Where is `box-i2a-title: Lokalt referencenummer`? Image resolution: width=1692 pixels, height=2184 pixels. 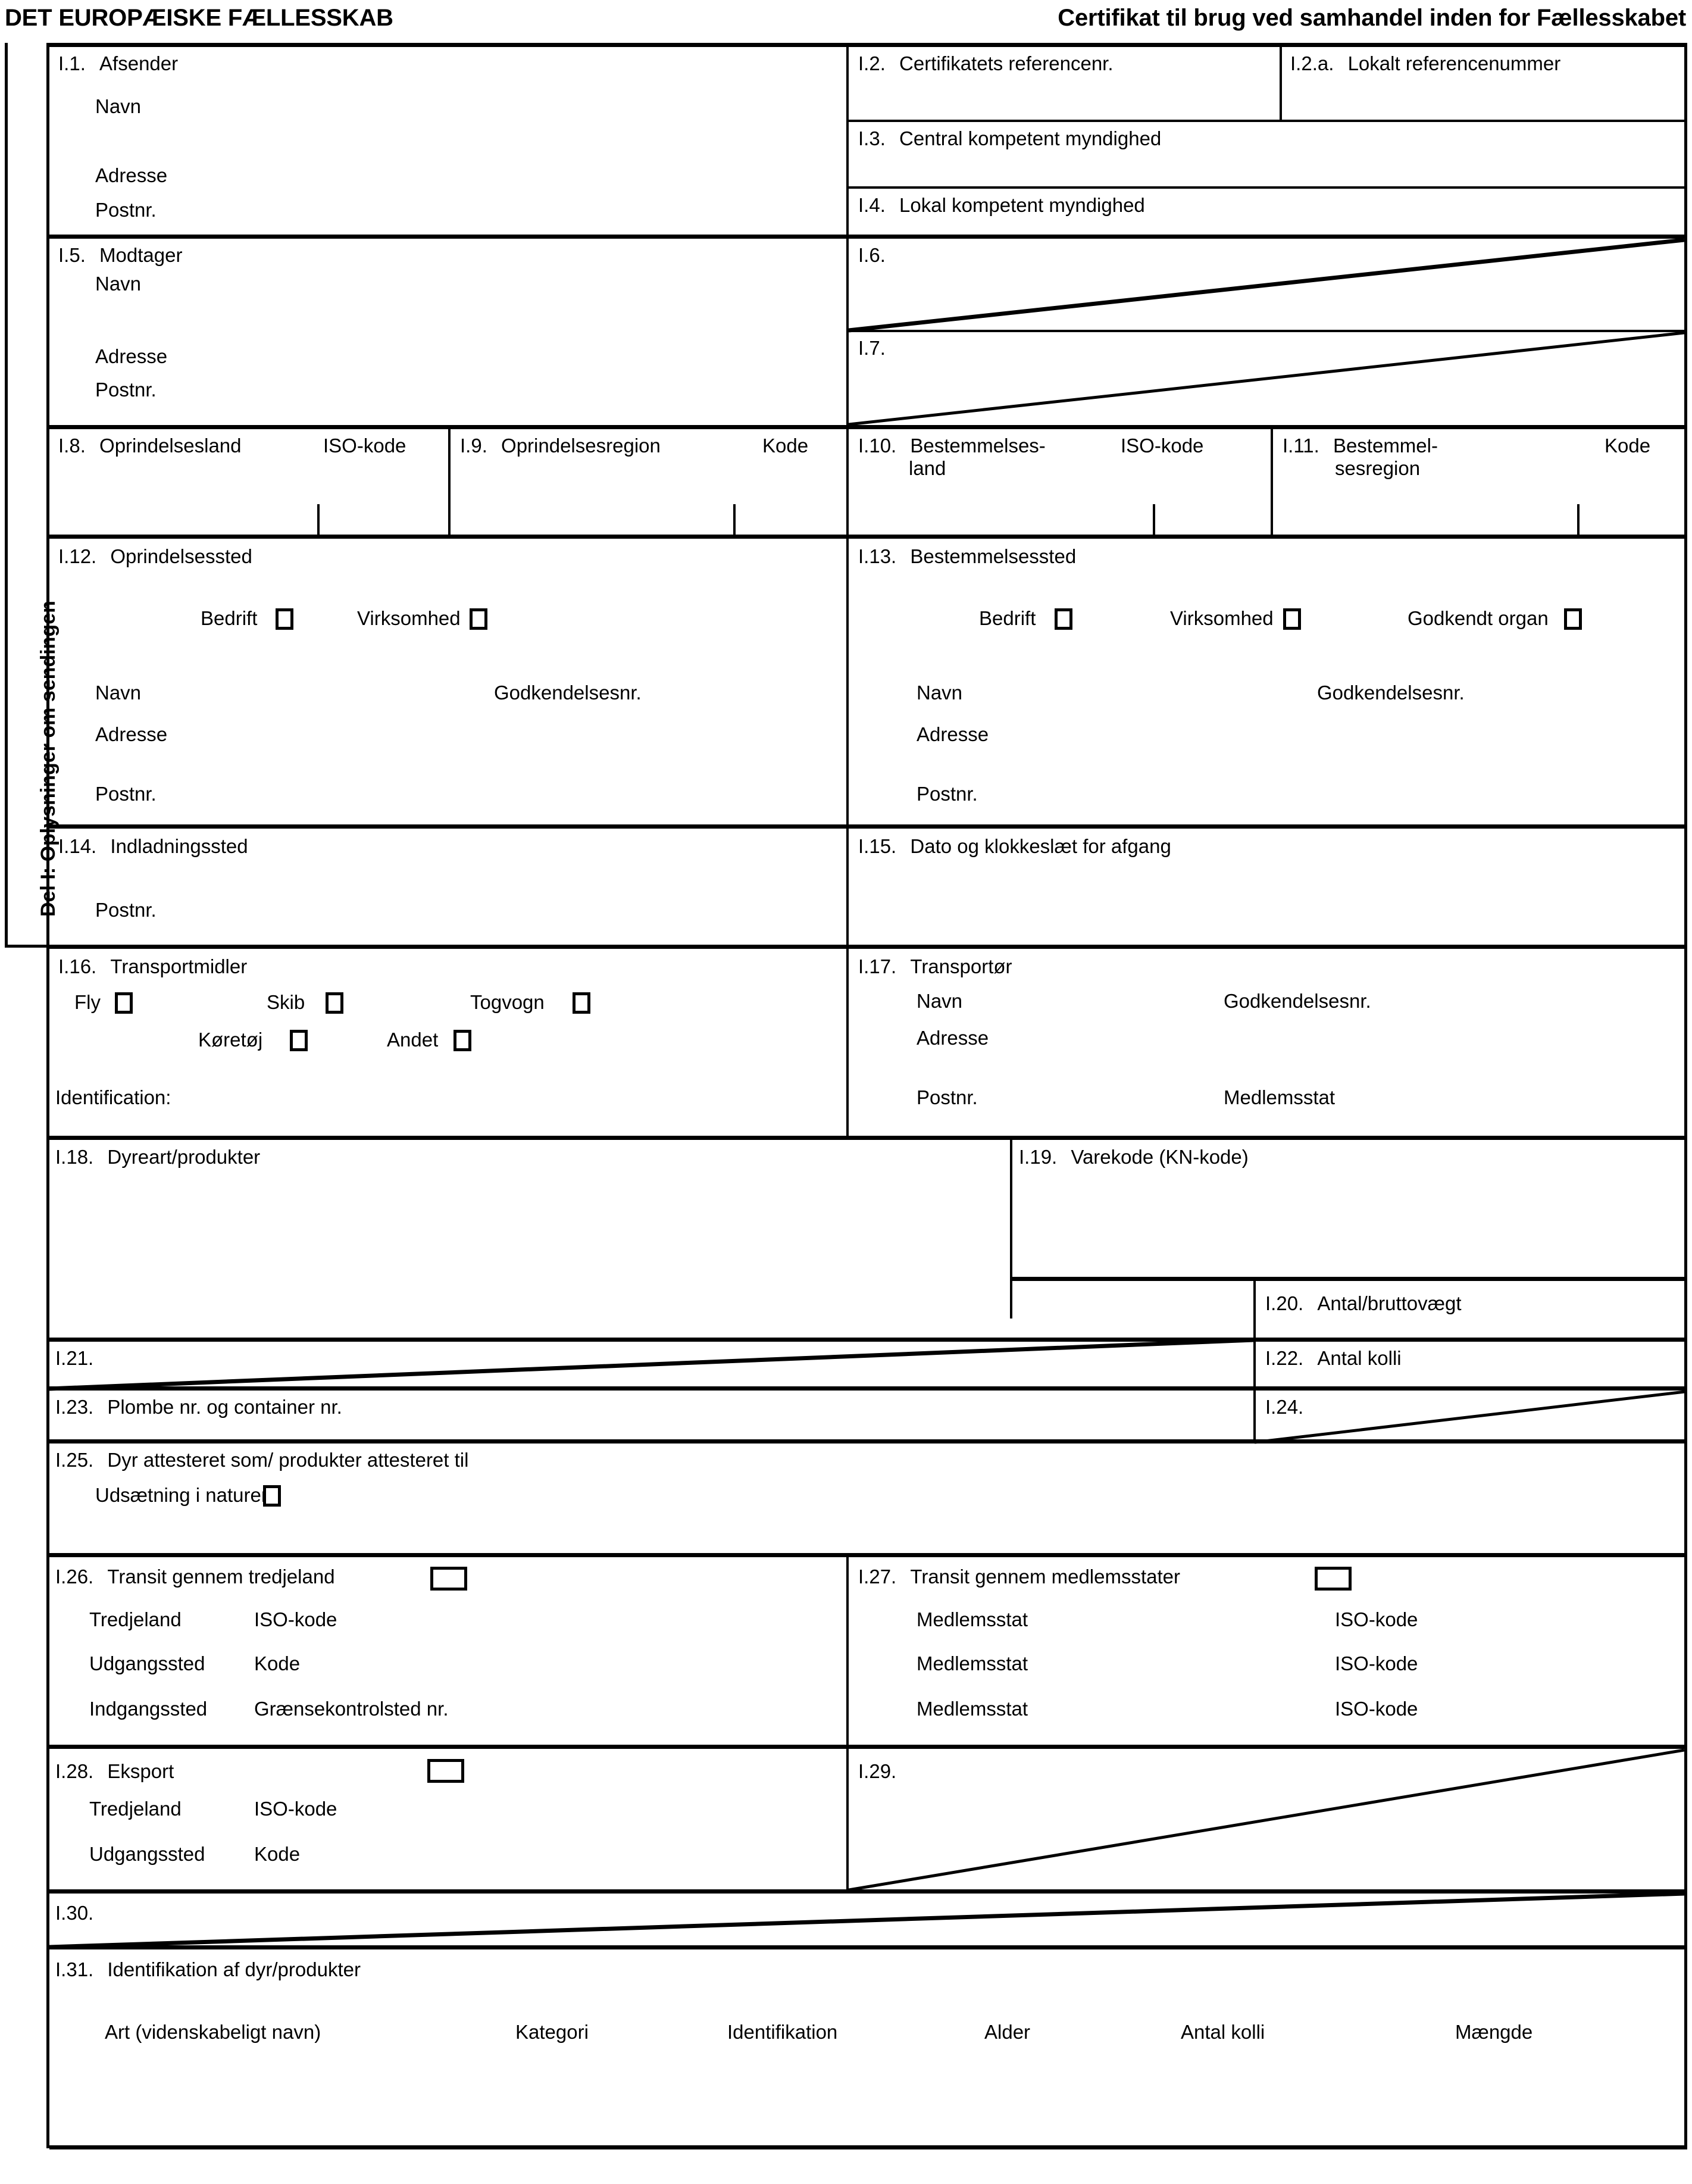
box-i2a-title: Lokalt referencenummer is located at coordinates (1454, 63).